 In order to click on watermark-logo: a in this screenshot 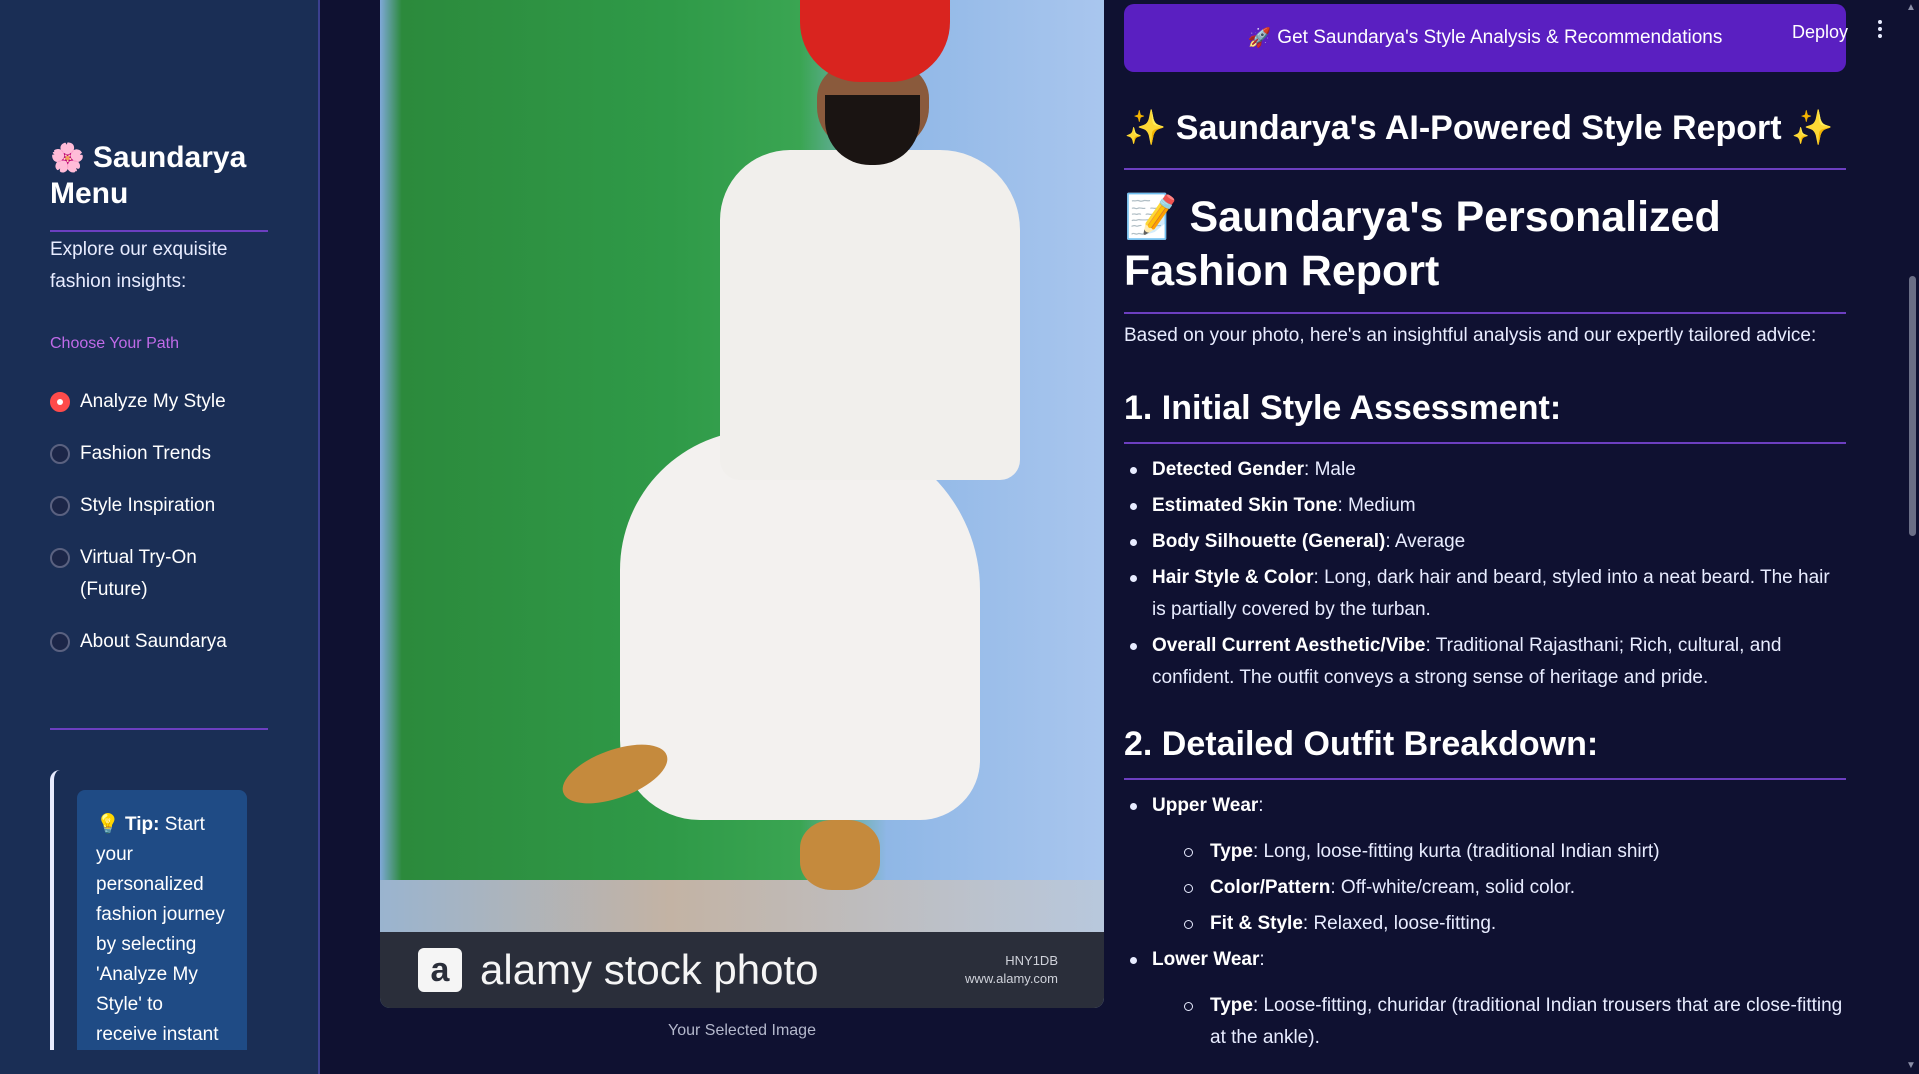, I will do `click(440, 970)`.